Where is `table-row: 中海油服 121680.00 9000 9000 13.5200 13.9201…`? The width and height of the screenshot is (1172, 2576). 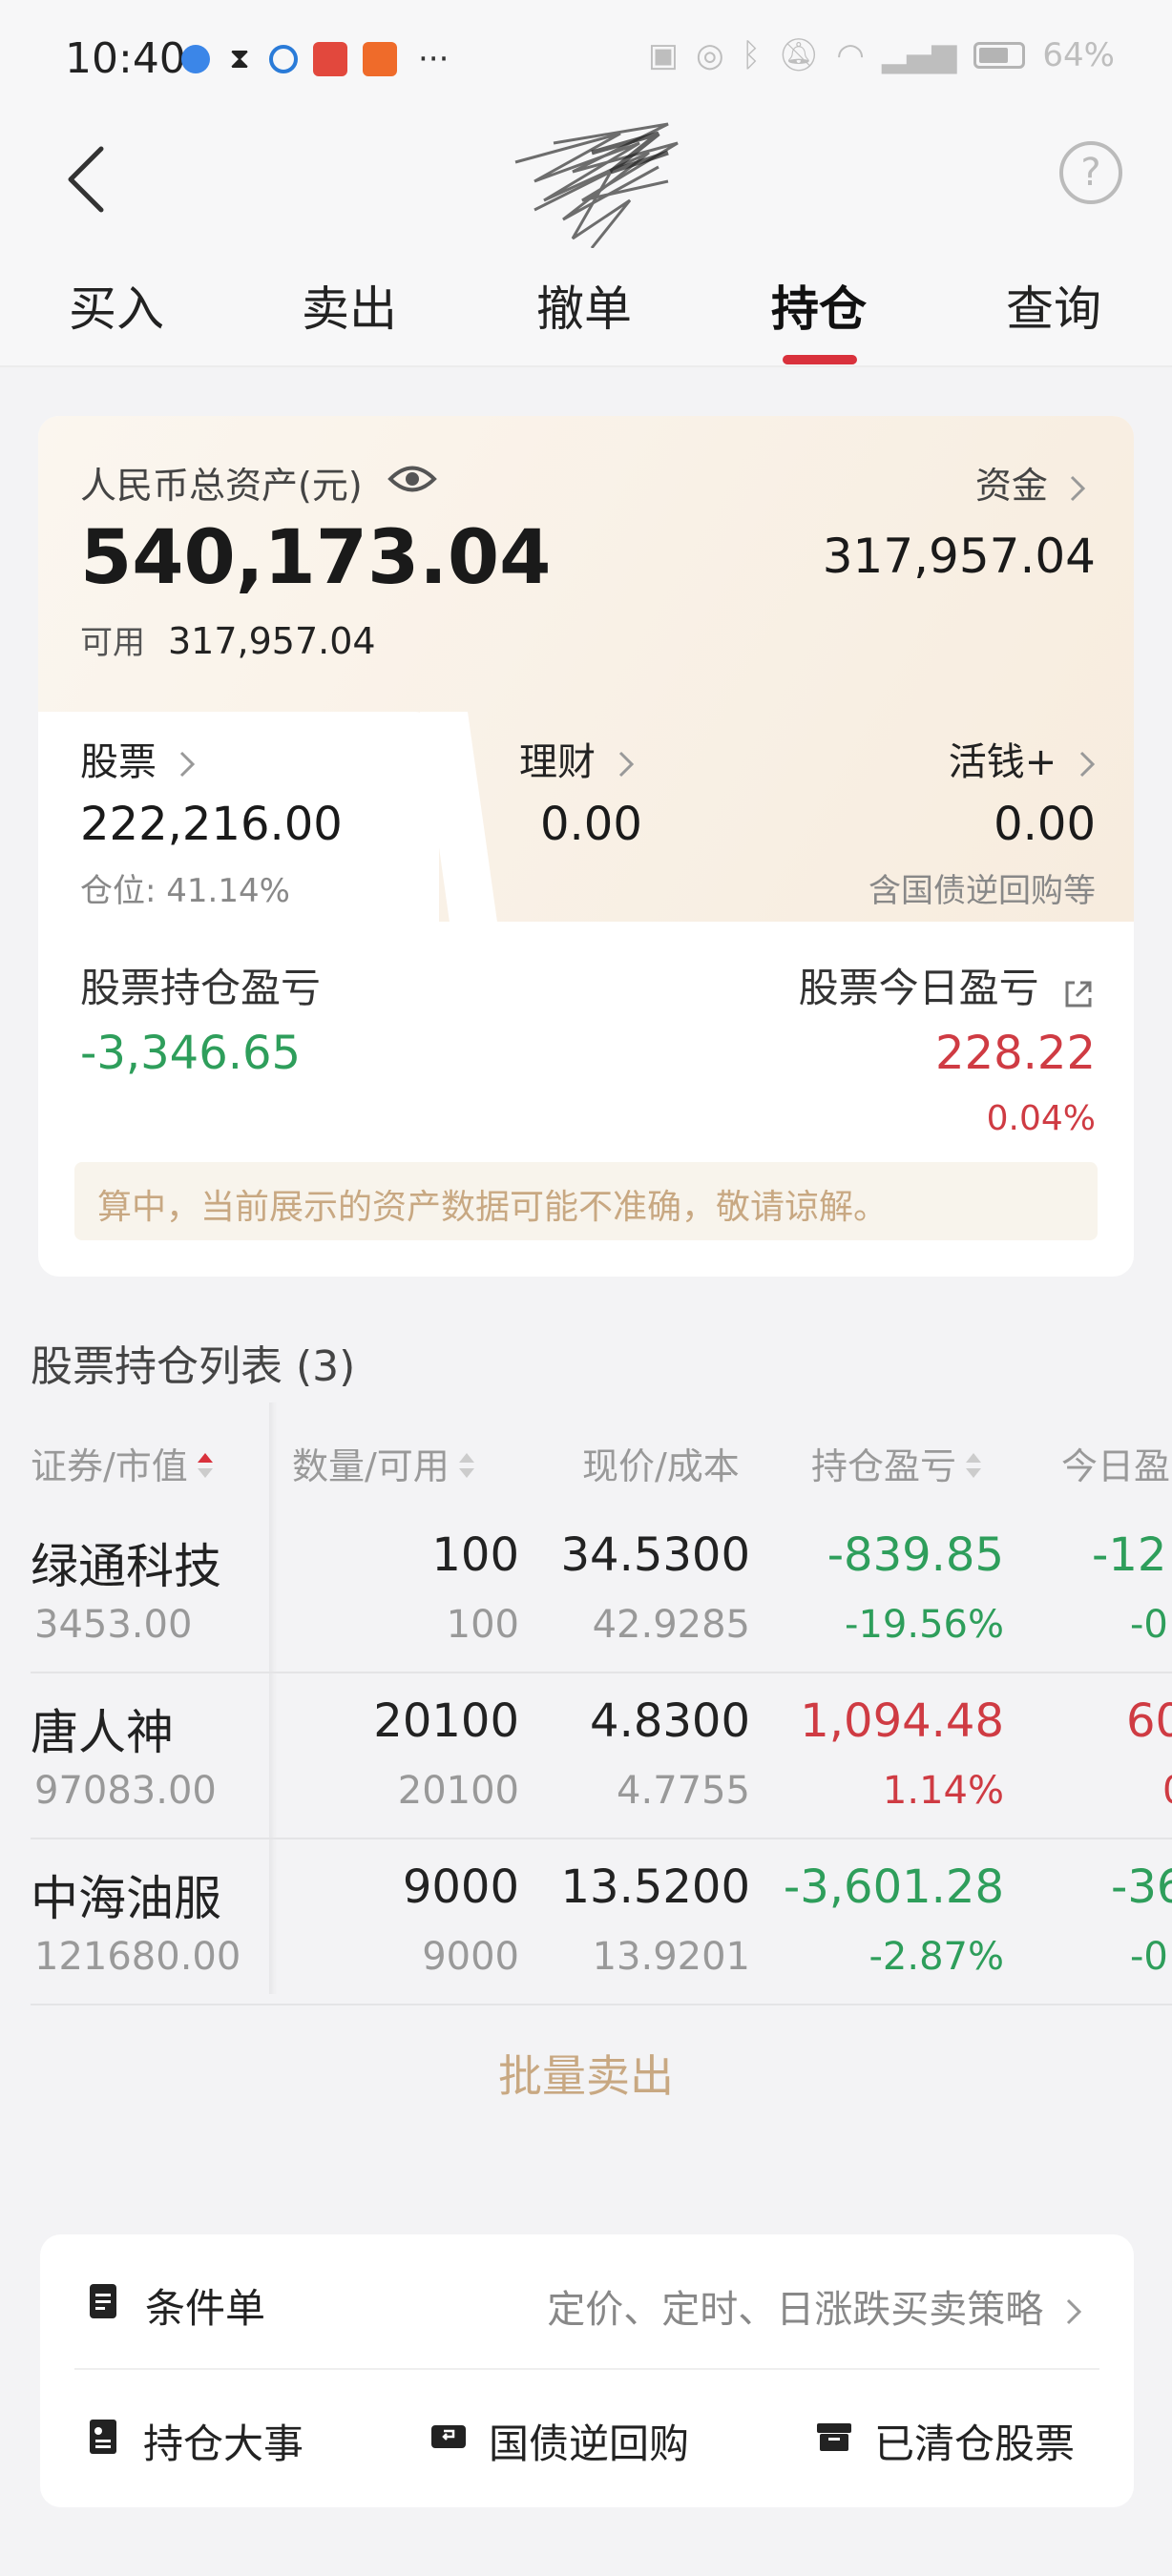 table-row: 中海油服 121680.00 9000 9000 13.5200 13.9201… is located at coordinates (601, 1922).